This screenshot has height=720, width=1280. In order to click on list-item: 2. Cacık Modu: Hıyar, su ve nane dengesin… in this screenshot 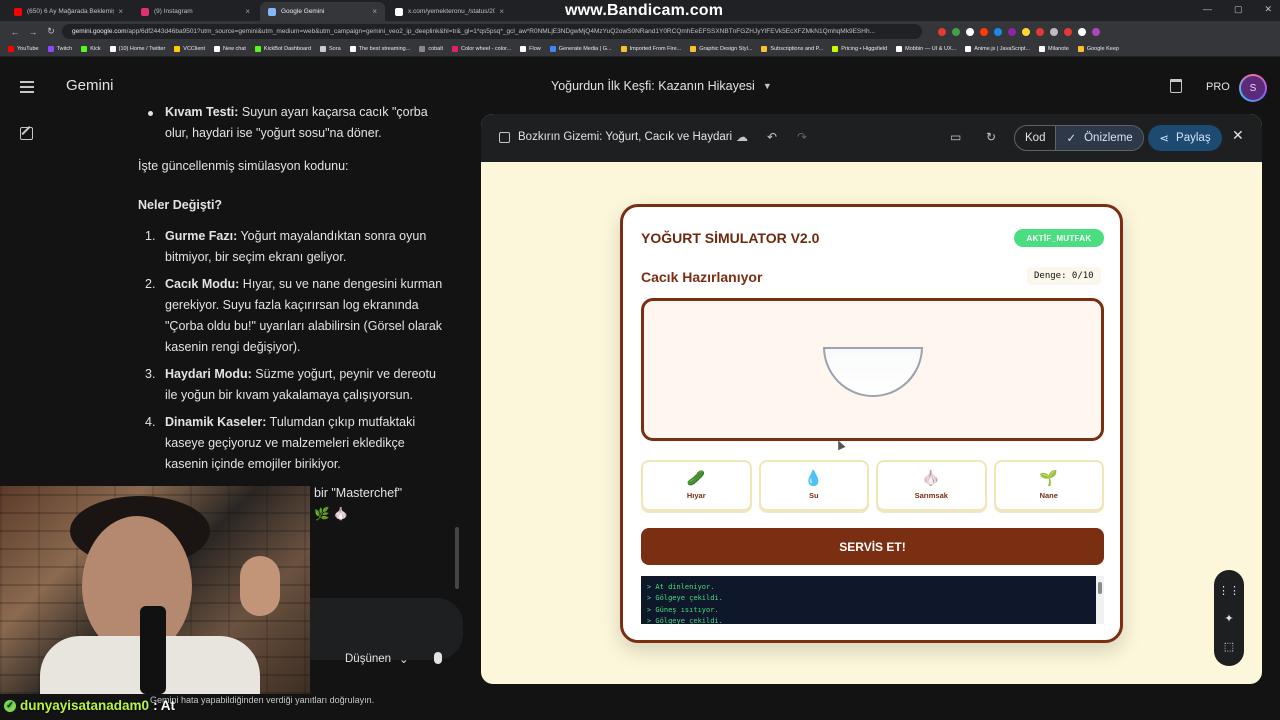, I will do `click(294, 315)`.